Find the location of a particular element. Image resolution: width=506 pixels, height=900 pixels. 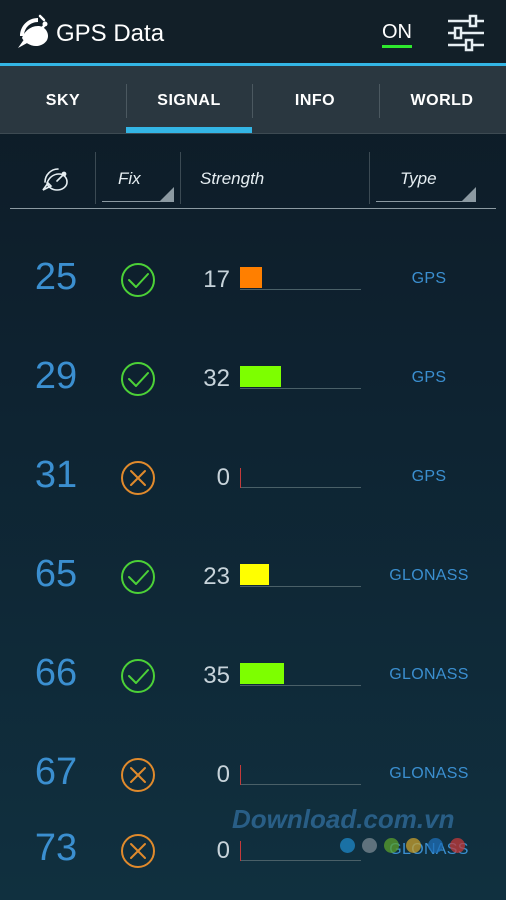

type-sort-underline is located at coordinates (426, 201).